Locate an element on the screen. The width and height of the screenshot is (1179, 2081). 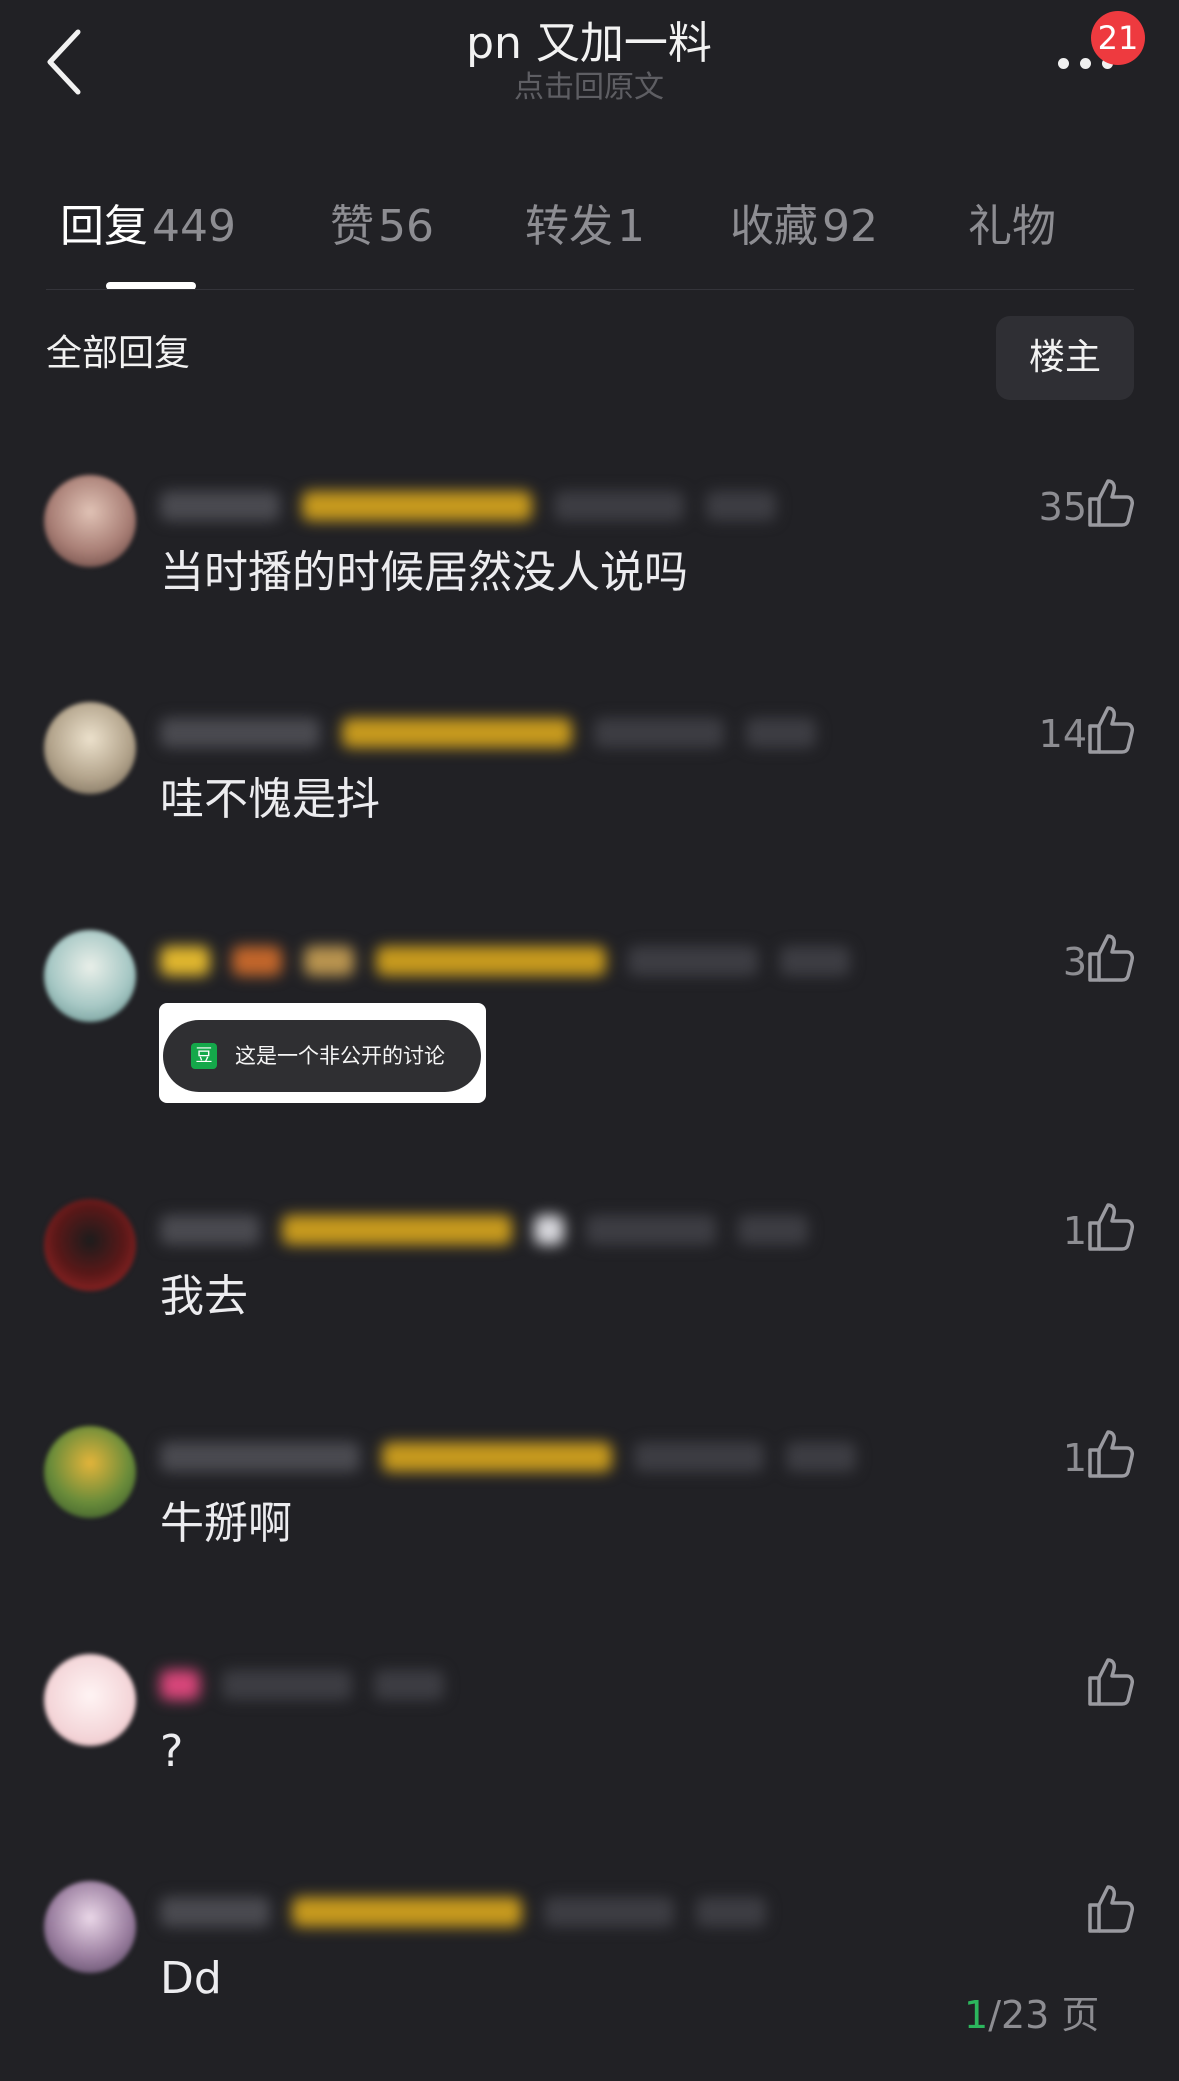
chevron-left-icon is located at coordinates (64, 62).